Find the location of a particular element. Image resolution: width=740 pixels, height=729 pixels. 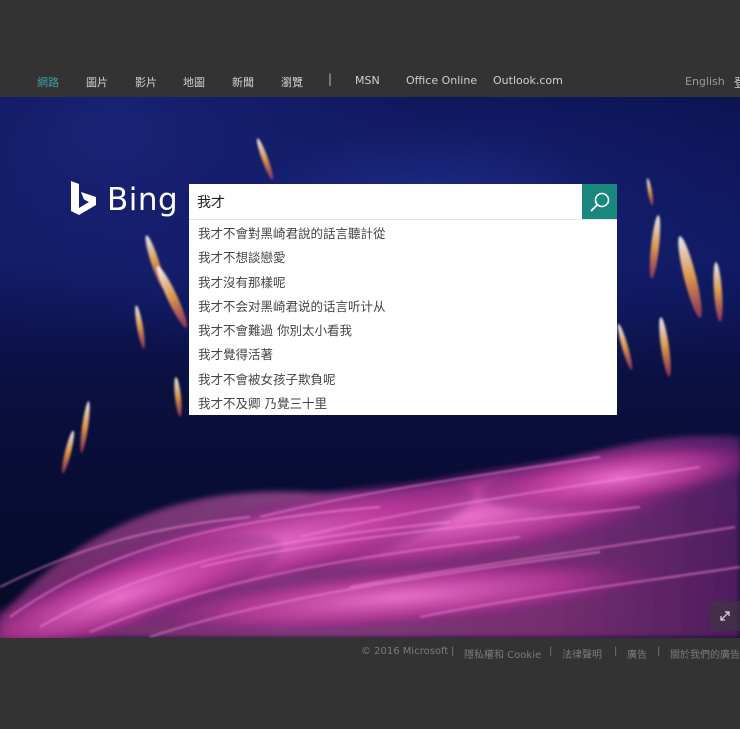

search-icon is located at coordinates (599, 201).